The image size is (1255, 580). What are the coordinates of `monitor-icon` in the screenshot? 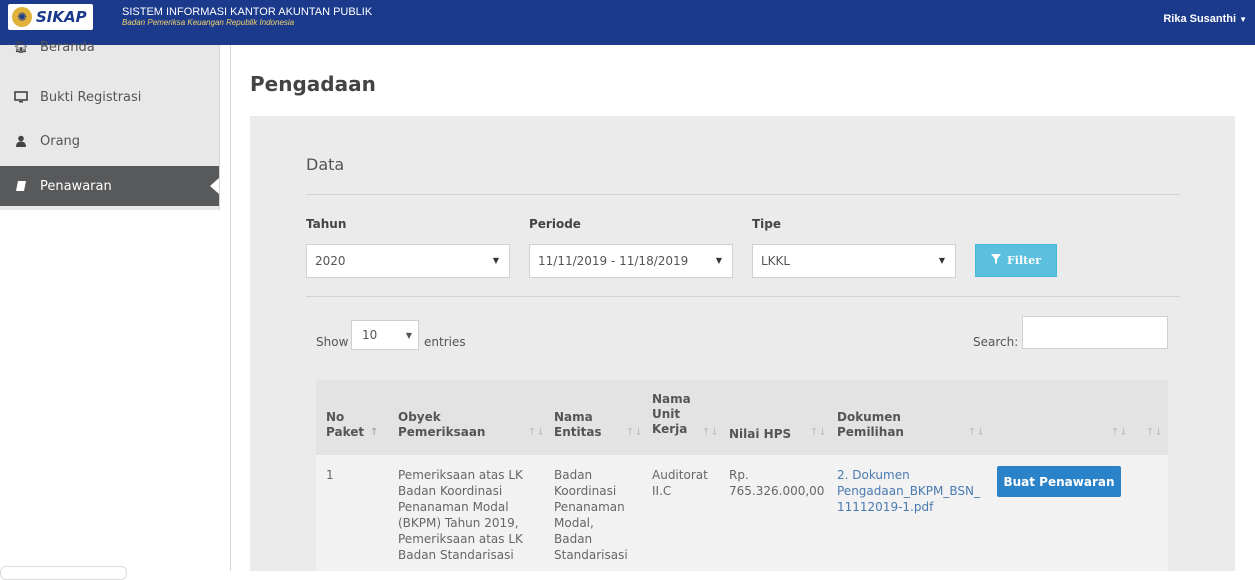 It's located at (21, 97).